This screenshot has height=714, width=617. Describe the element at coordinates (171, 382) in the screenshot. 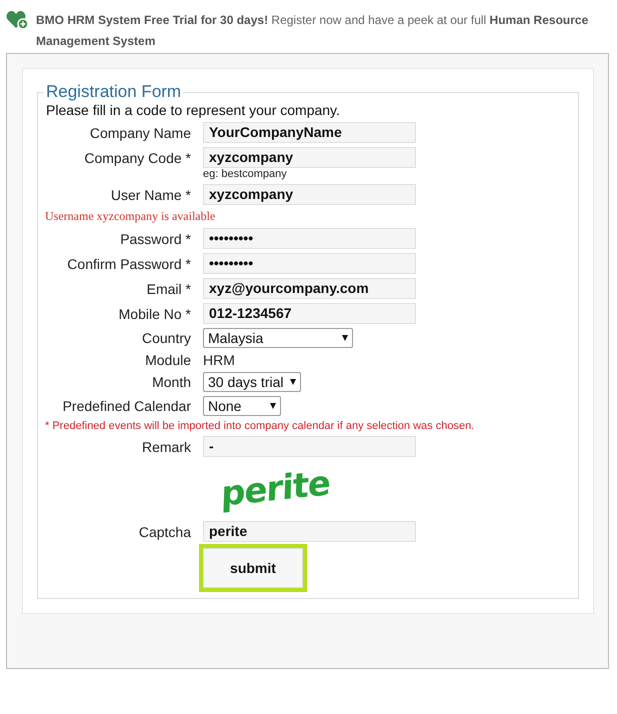

I see `field-label: Month` at that location.